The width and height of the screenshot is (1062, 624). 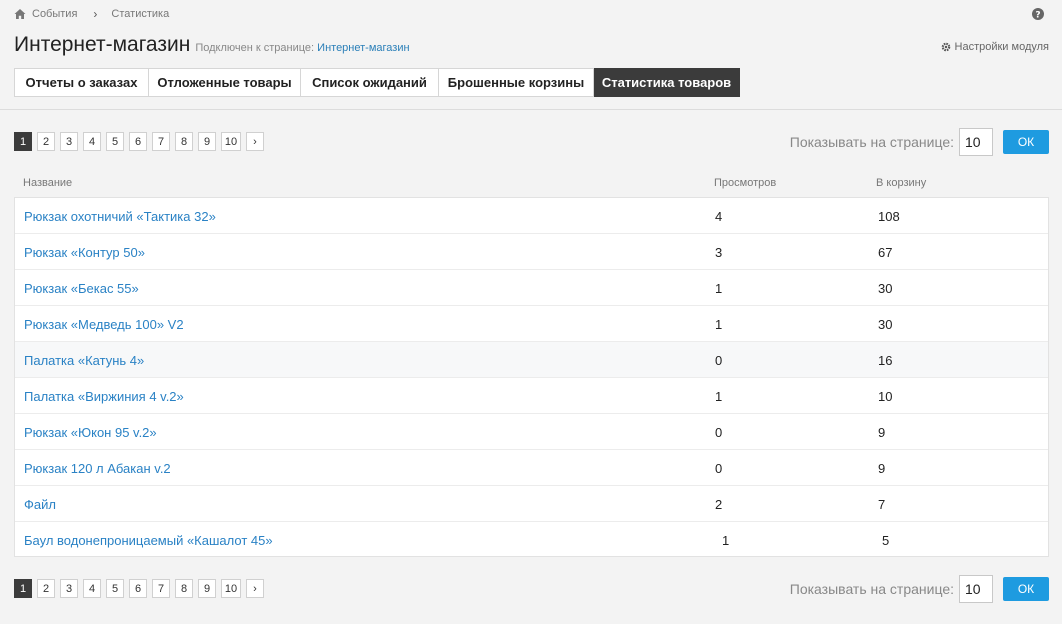 What do you see at coordinates (531, 504) in the screenshot?
I see `table-row: Файл 2 7` at bounding box center [531, 504].